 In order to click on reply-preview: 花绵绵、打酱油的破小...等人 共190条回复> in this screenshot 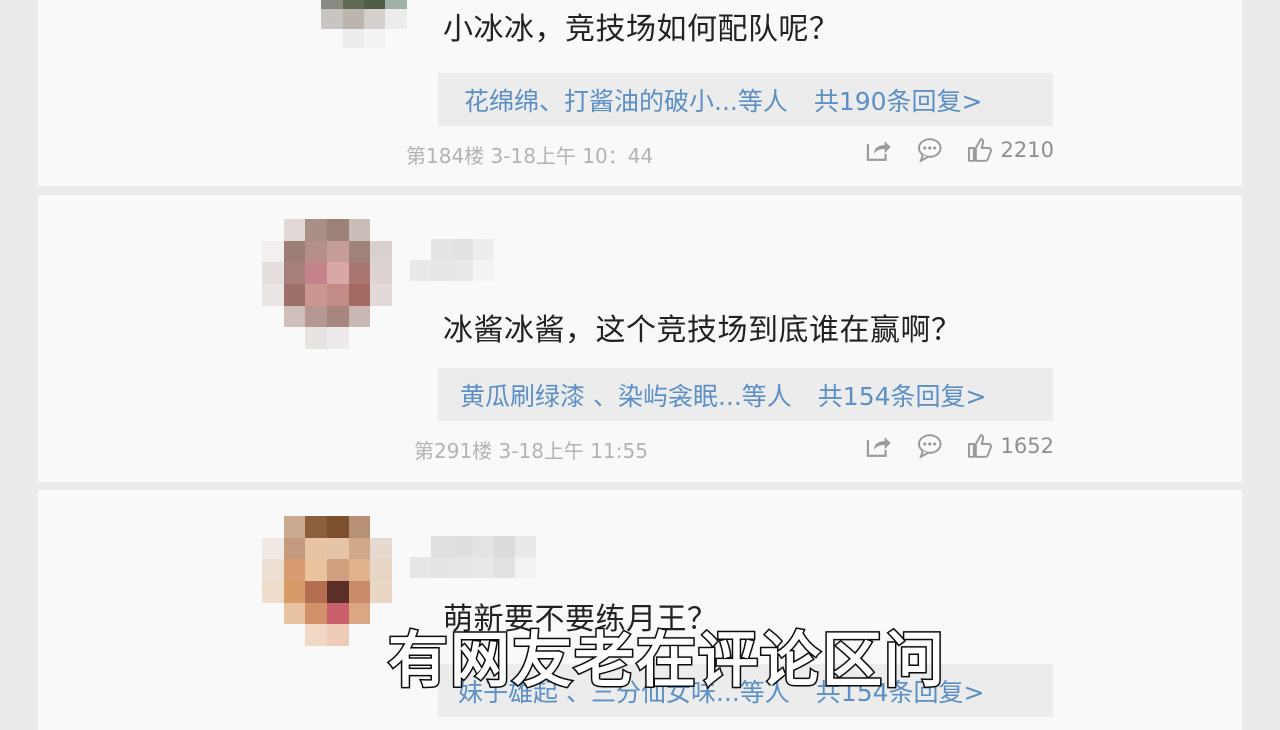, I will do `click(745, 99)`.